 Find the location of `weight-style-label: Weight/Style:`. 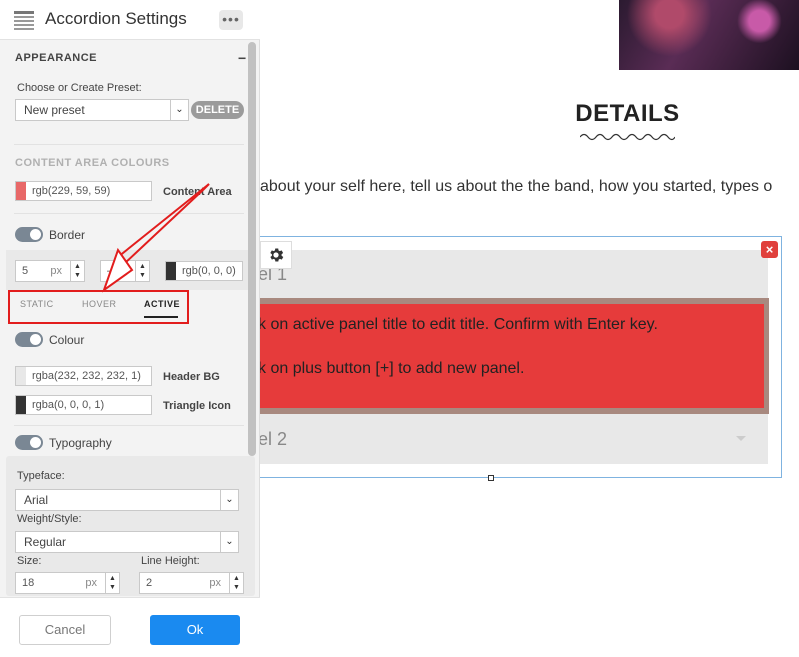

weight-style-label: Weight/Style: is located at coordinates (49, 519).